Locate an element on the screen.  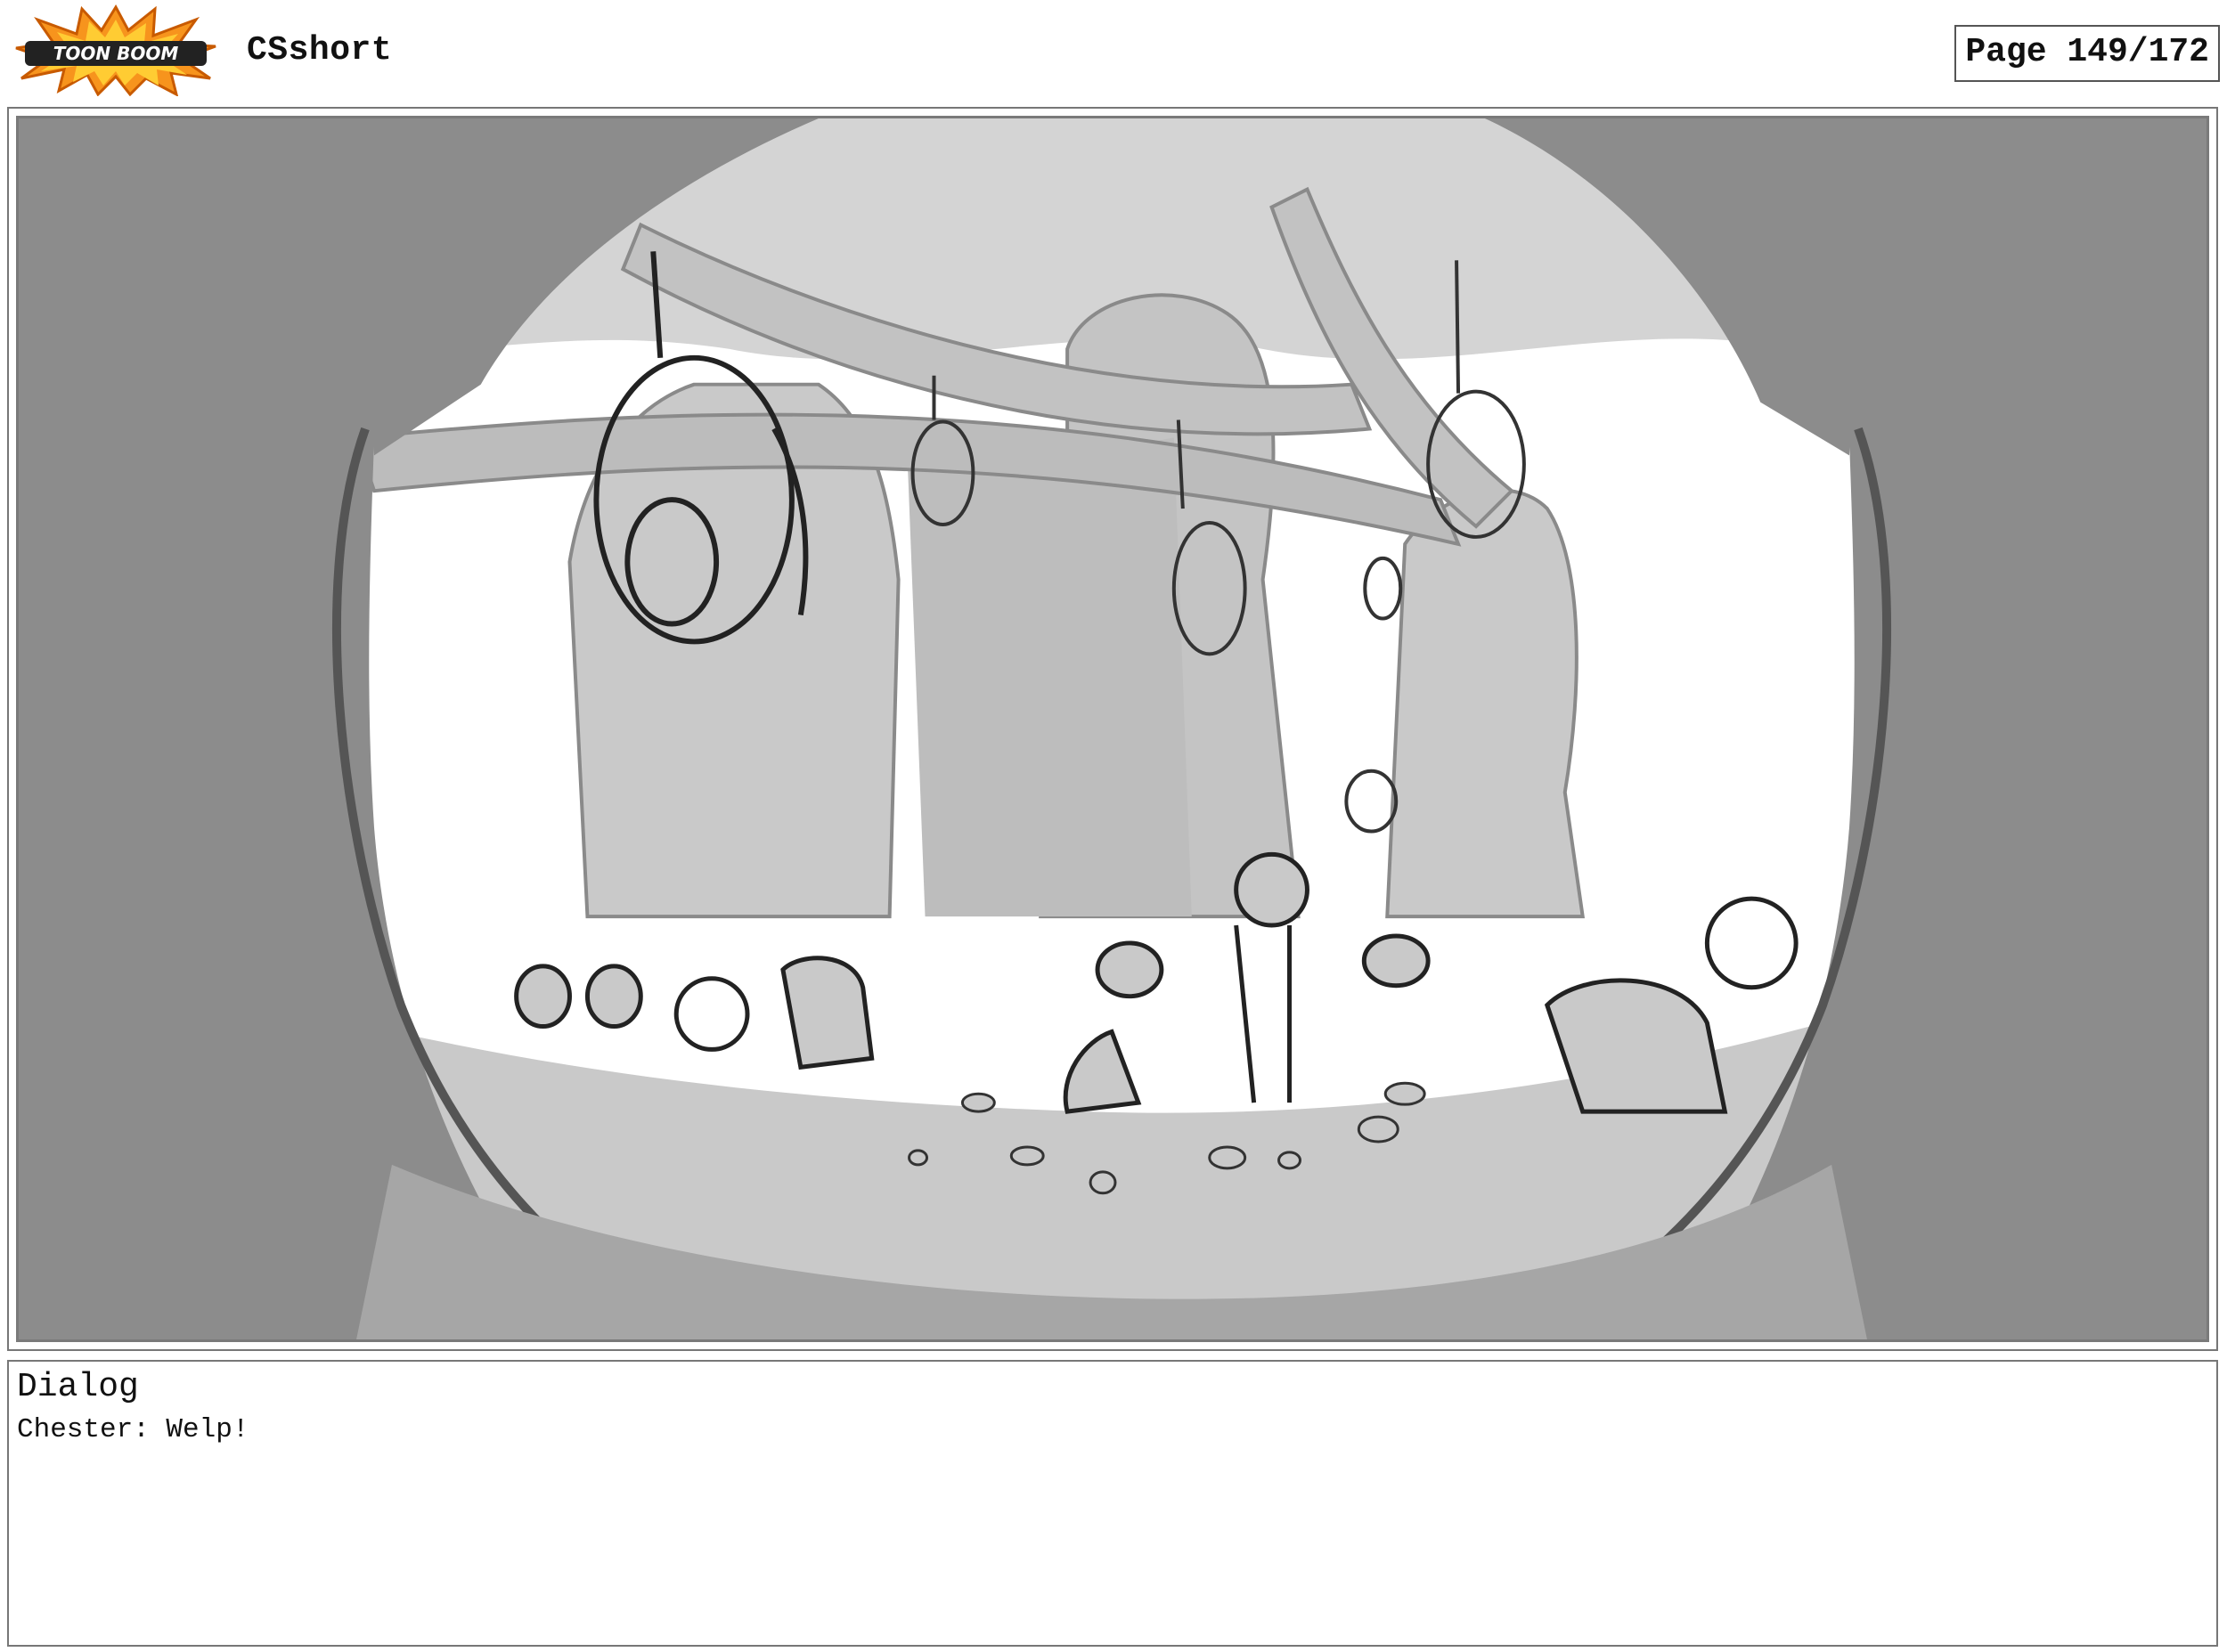
toon-boom-logo: TOON BOOM is located at coordinates (115, 50).